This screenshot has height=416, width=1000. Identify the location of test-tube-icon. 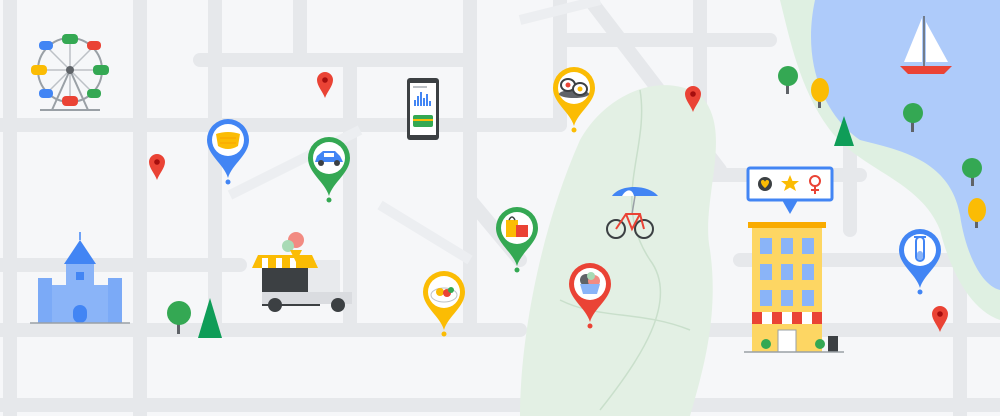
(920, 249).